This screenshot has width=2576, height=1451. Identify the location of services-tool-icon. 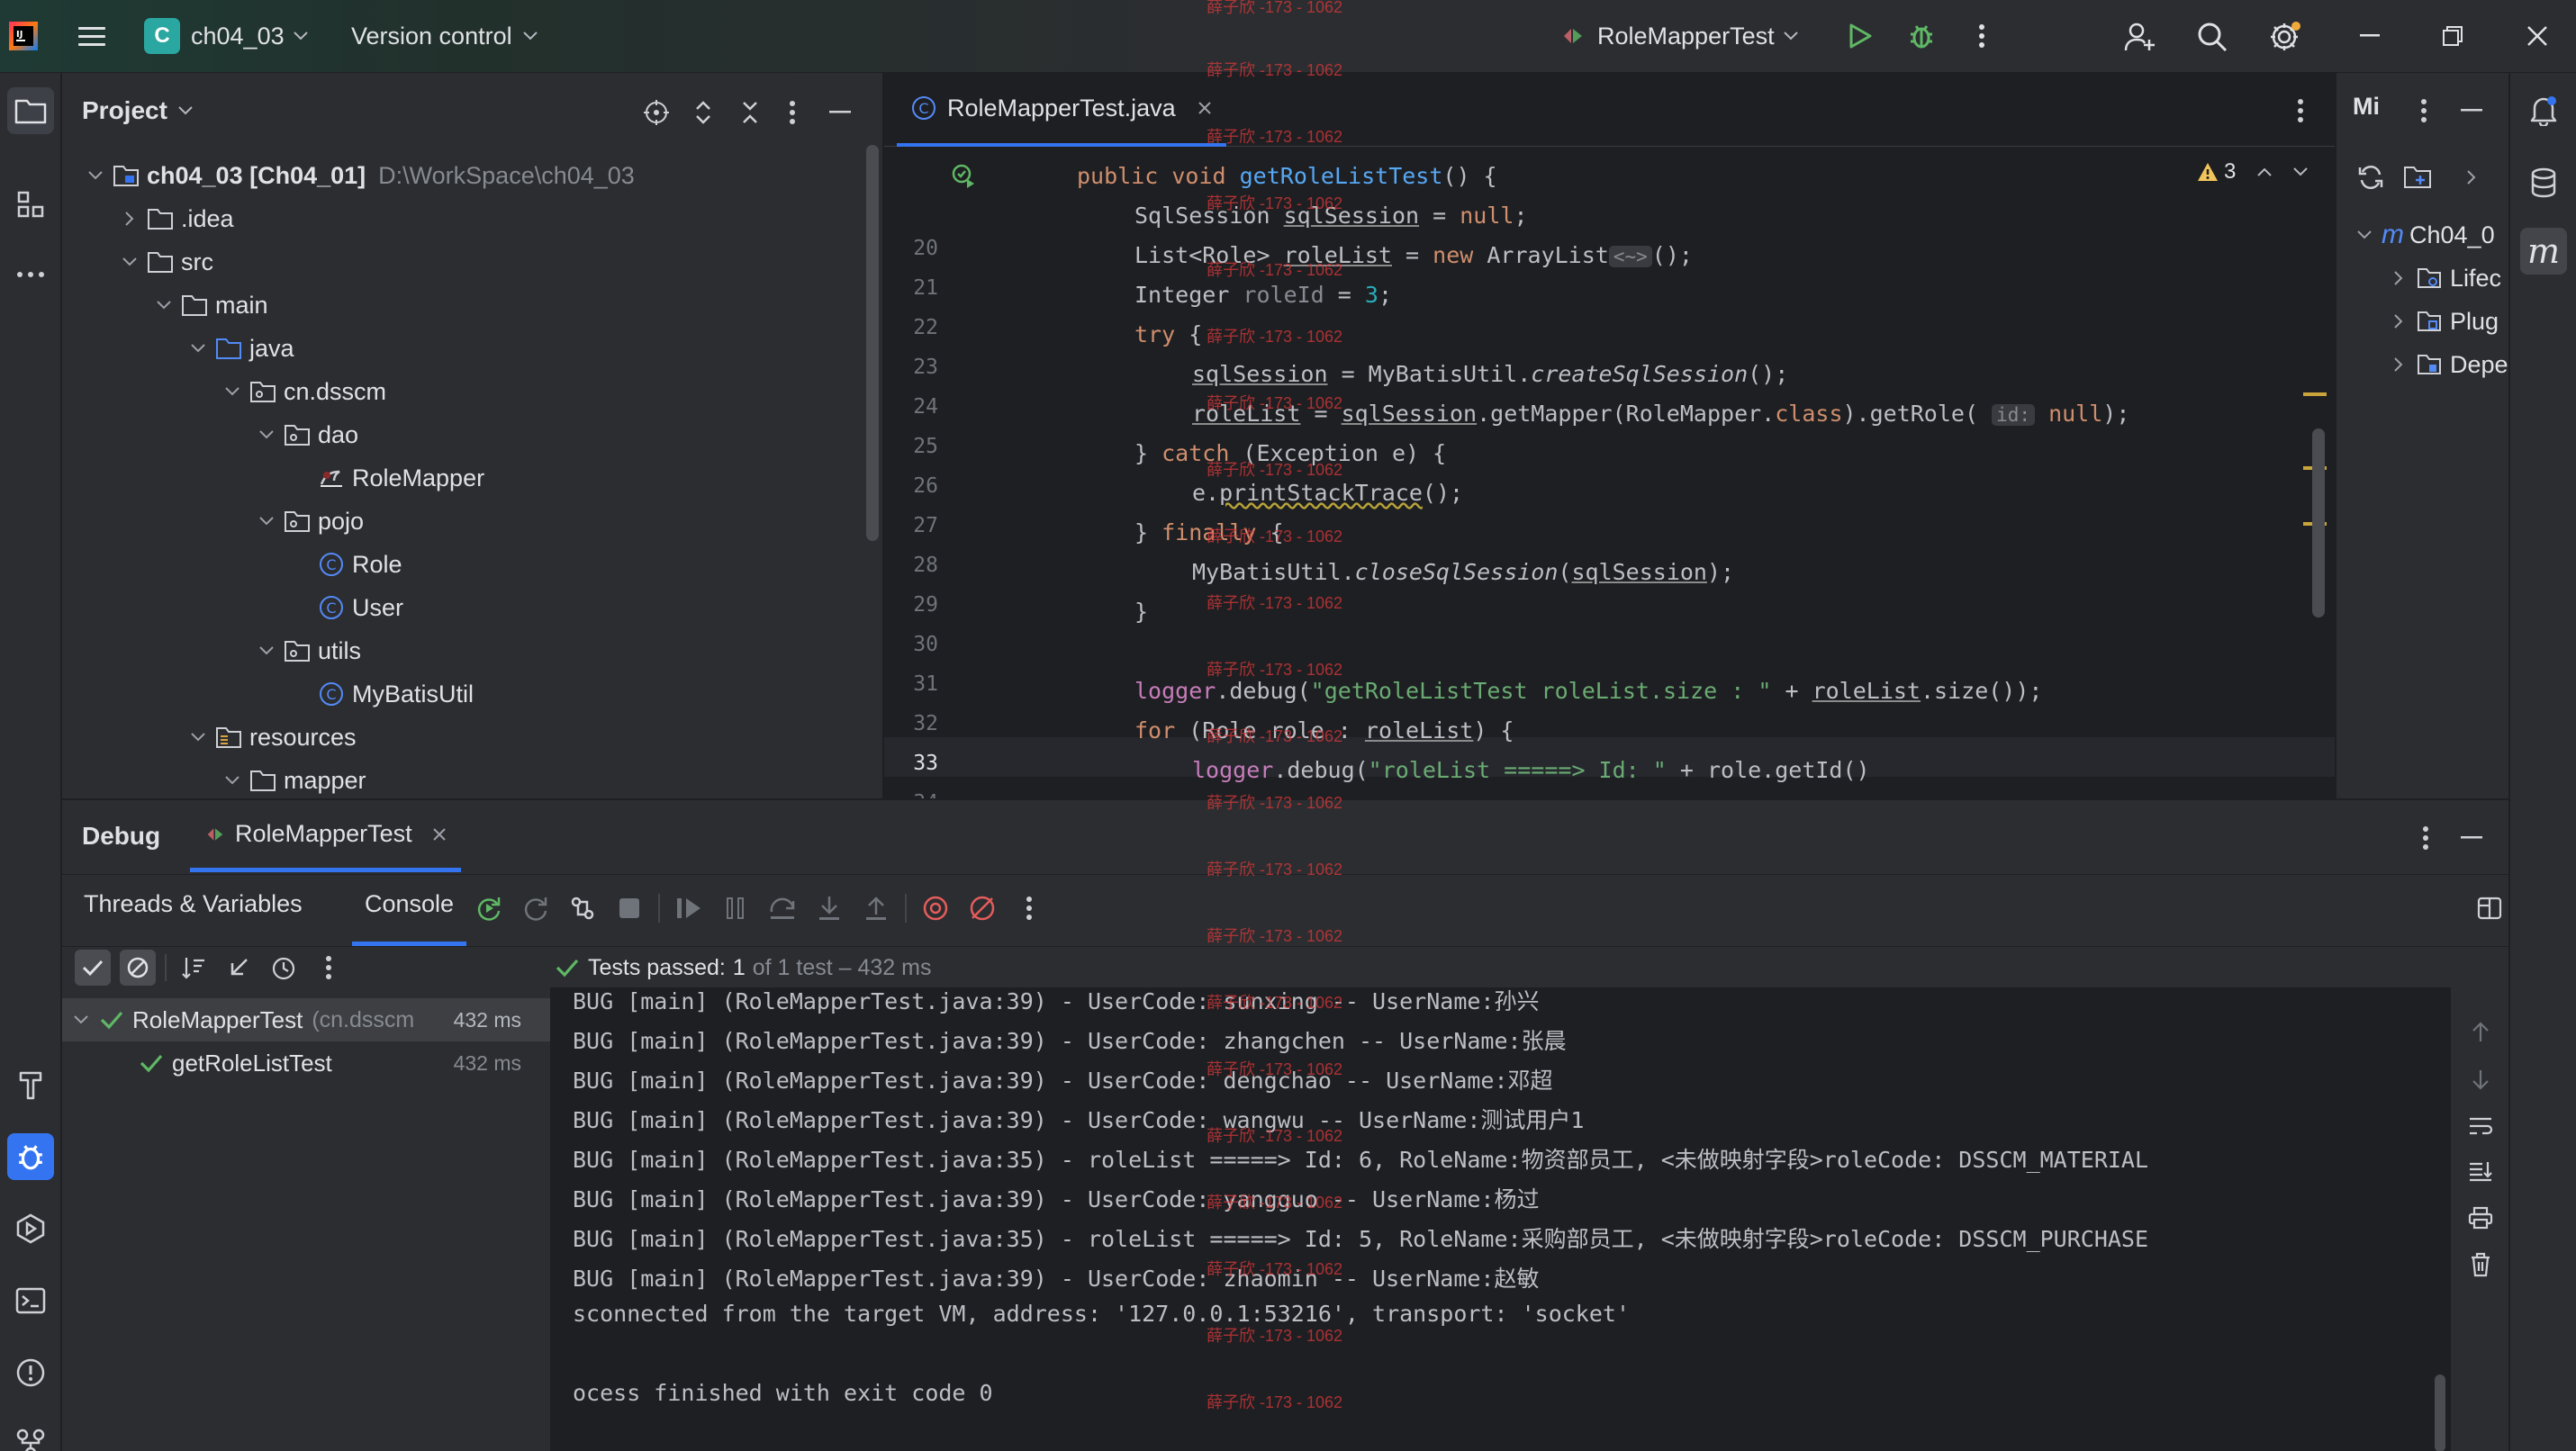
(30, 1228).